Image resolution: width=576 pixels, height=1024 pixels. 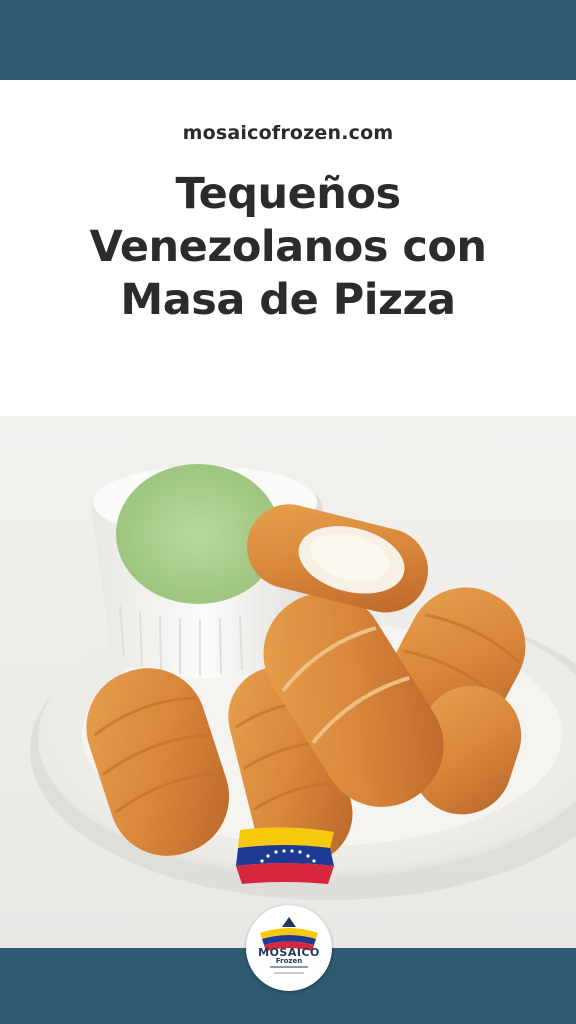 I want to click on title-line-2: Venezolanos con, so click(x=288, y=247).